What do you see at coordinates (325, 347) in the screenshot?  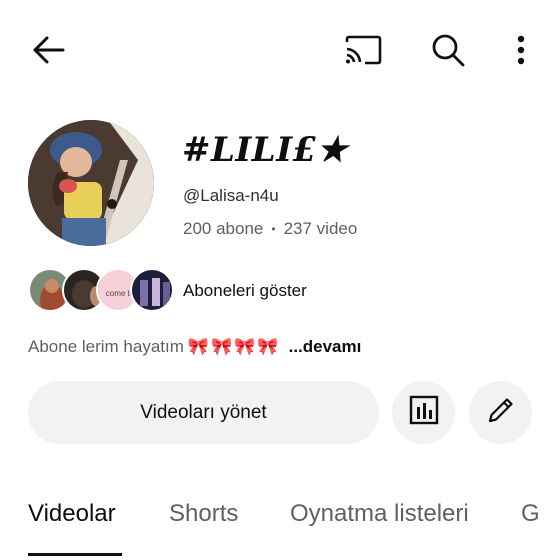 I see `description-more-link: ...devamı` at bounding box center [325, 347].